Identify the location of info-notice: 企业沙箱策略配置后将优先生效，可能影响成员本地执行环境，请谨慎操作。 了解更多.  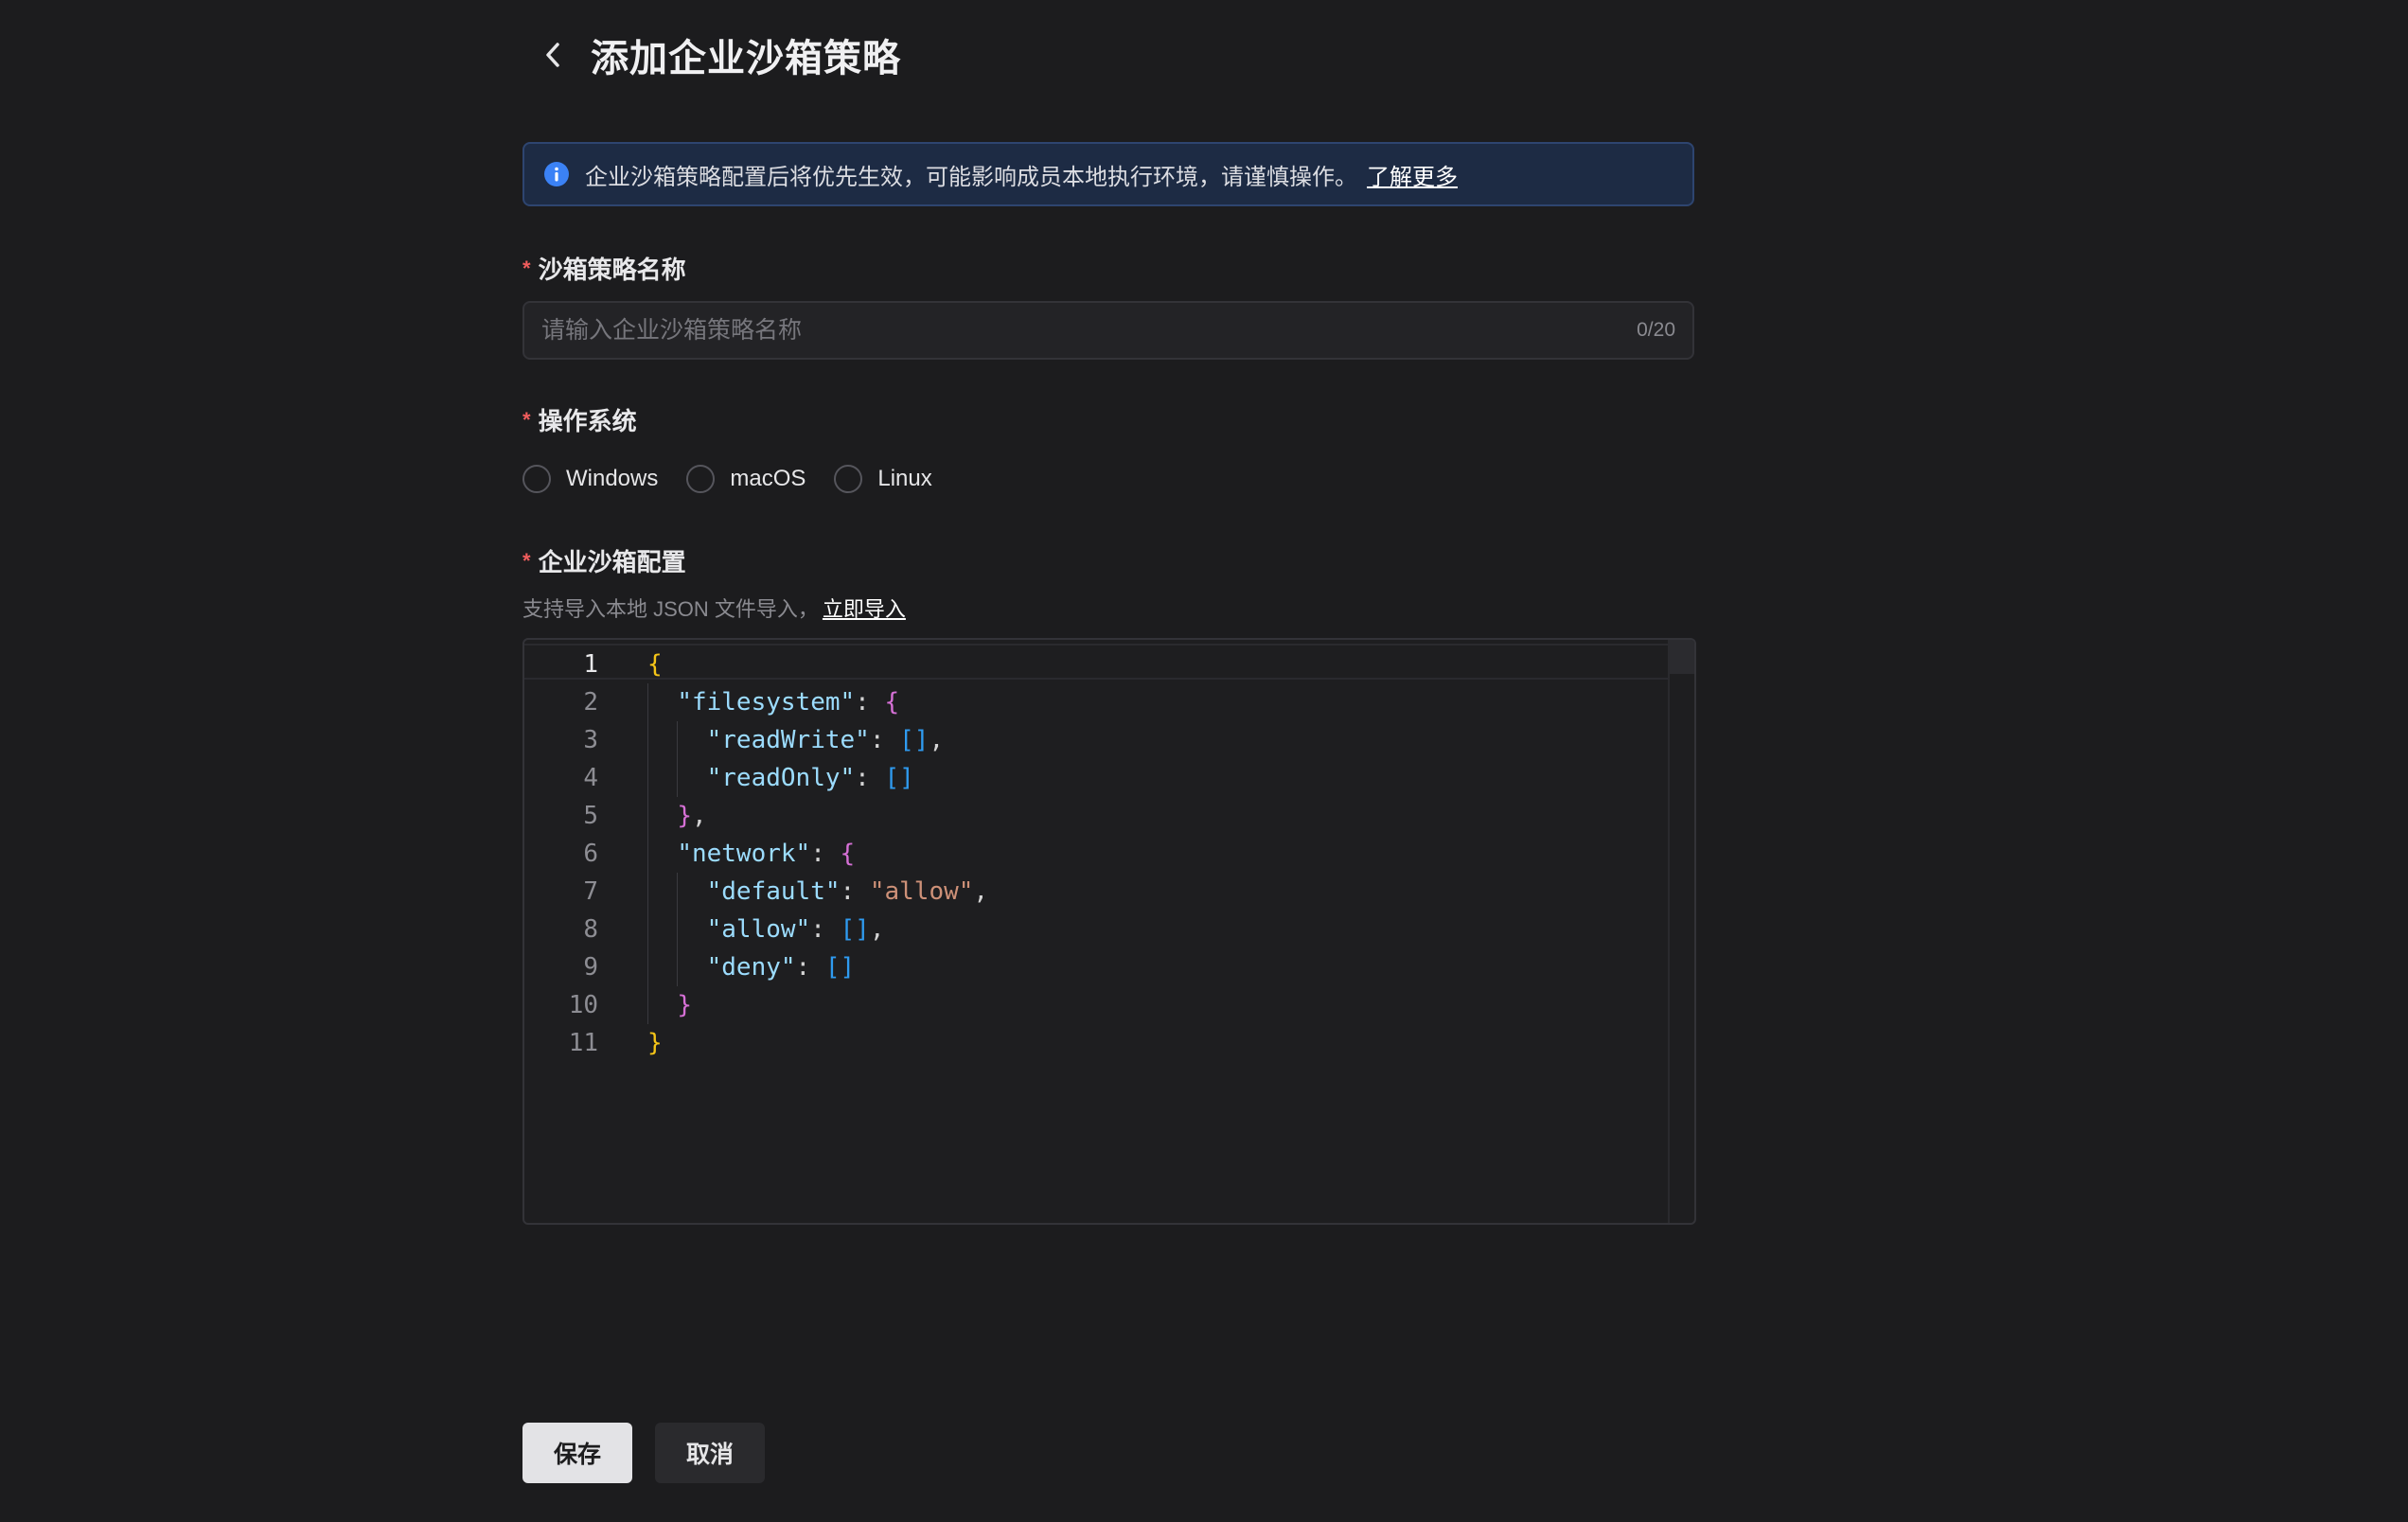
(1108, 174).